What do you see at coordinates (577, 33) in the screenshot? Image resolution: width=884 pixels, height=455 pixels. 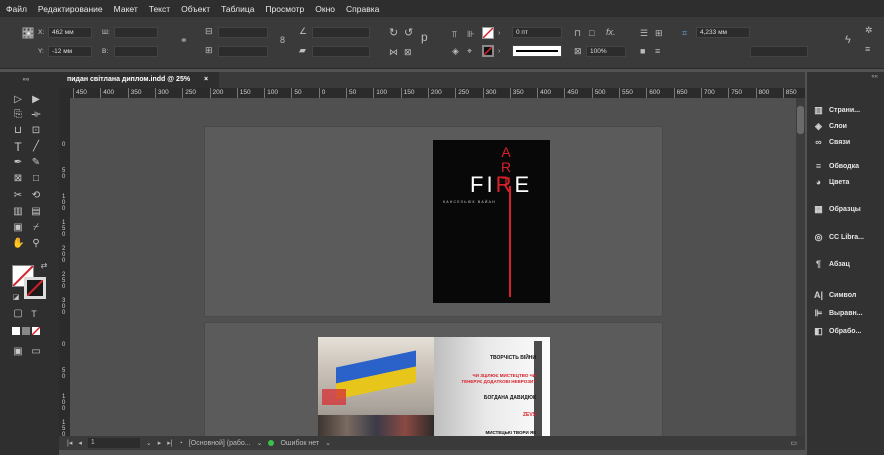 I see `frame-fit-icon: ⊓` at bounding box center [577, 33].